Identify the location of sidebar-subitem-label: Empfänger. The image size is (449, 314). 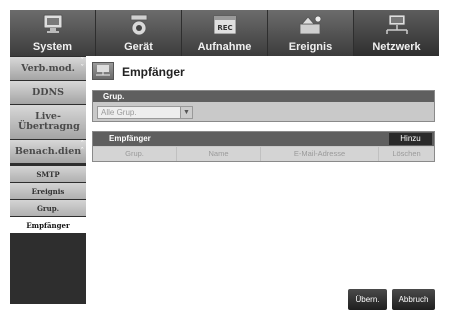
(48, 225).